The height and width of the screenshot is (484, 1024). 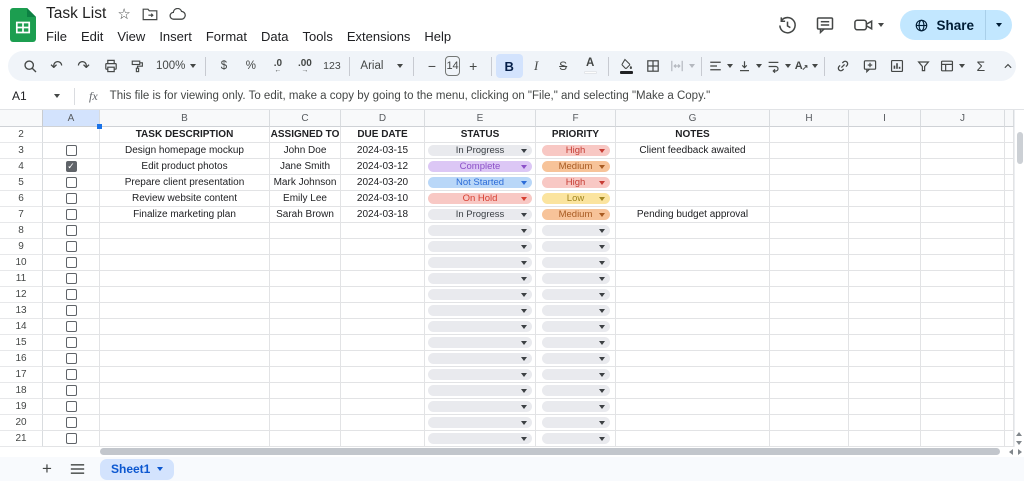 I want to click on cell-I19, so click(x=885, y=407).